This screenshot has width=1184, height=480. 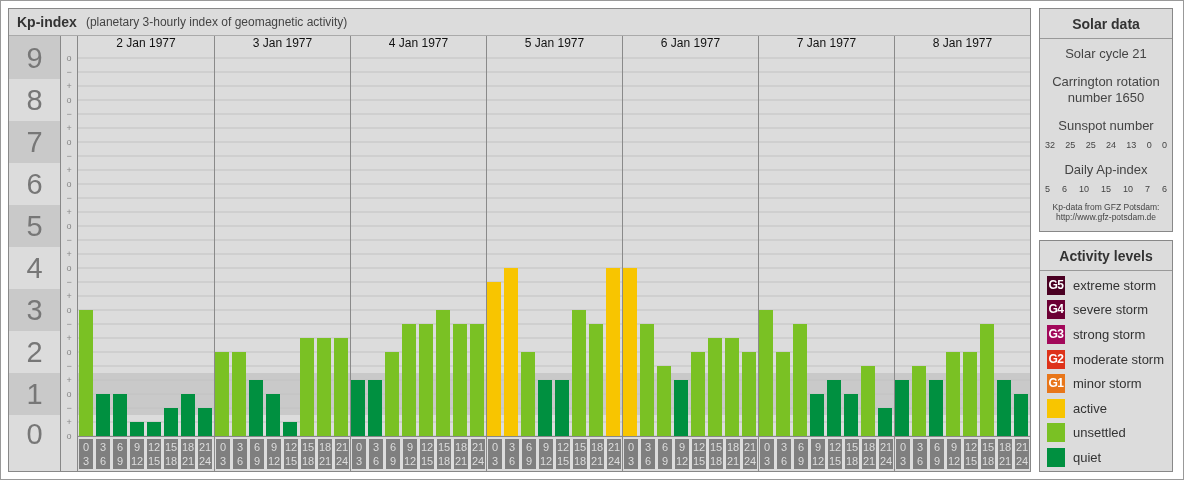 I want to click on ap-index-value: 5, so click(x=1047, y=189).